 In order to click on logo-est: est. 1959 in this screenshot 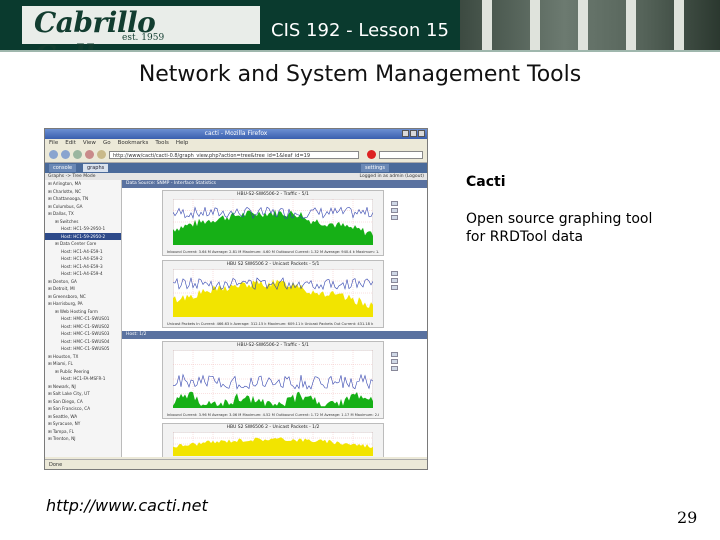, I will do `click(143, 38)`.